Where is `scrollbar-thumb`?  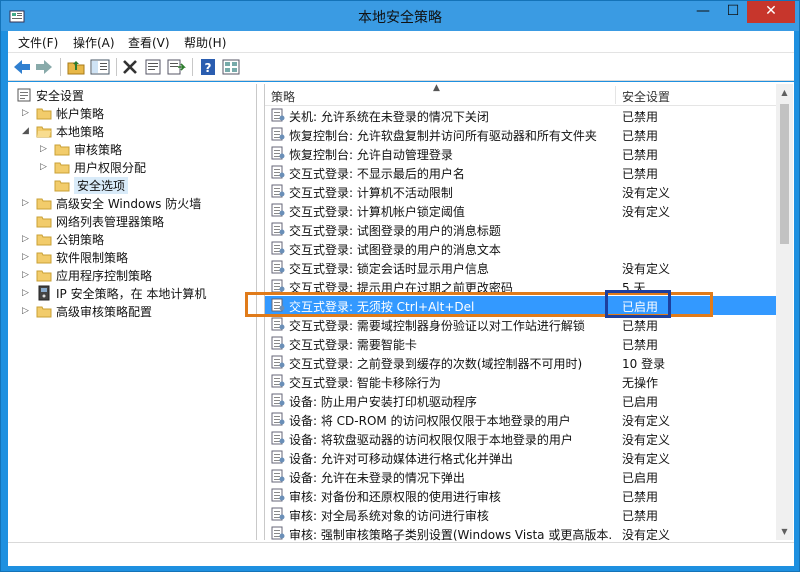
scrollbar-thumb is located at coordinates (784, 174).